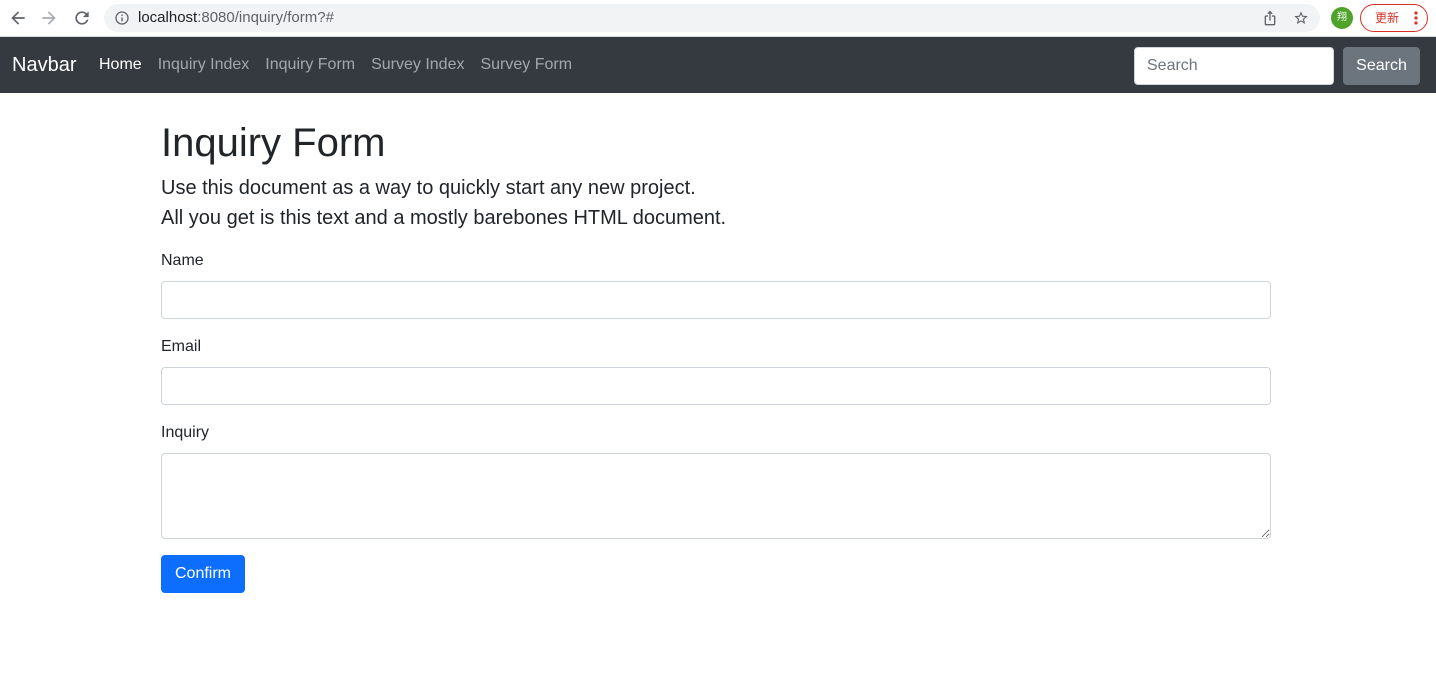 The image size is (1436, 676). What do you see at coordinates (182, 260) in the screenshot?
I see `name-label: Name` at bounding box center [182, 260].